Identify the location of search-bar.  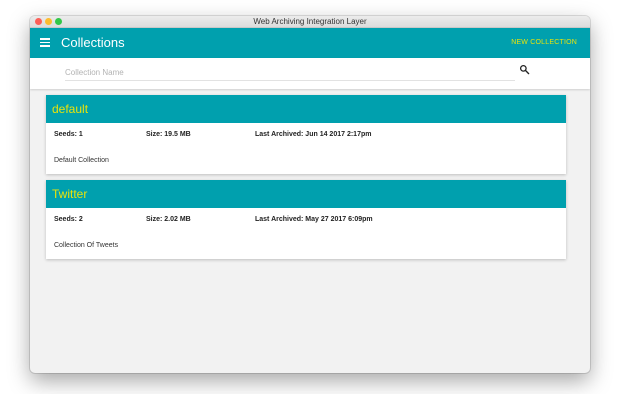
(310, 73).